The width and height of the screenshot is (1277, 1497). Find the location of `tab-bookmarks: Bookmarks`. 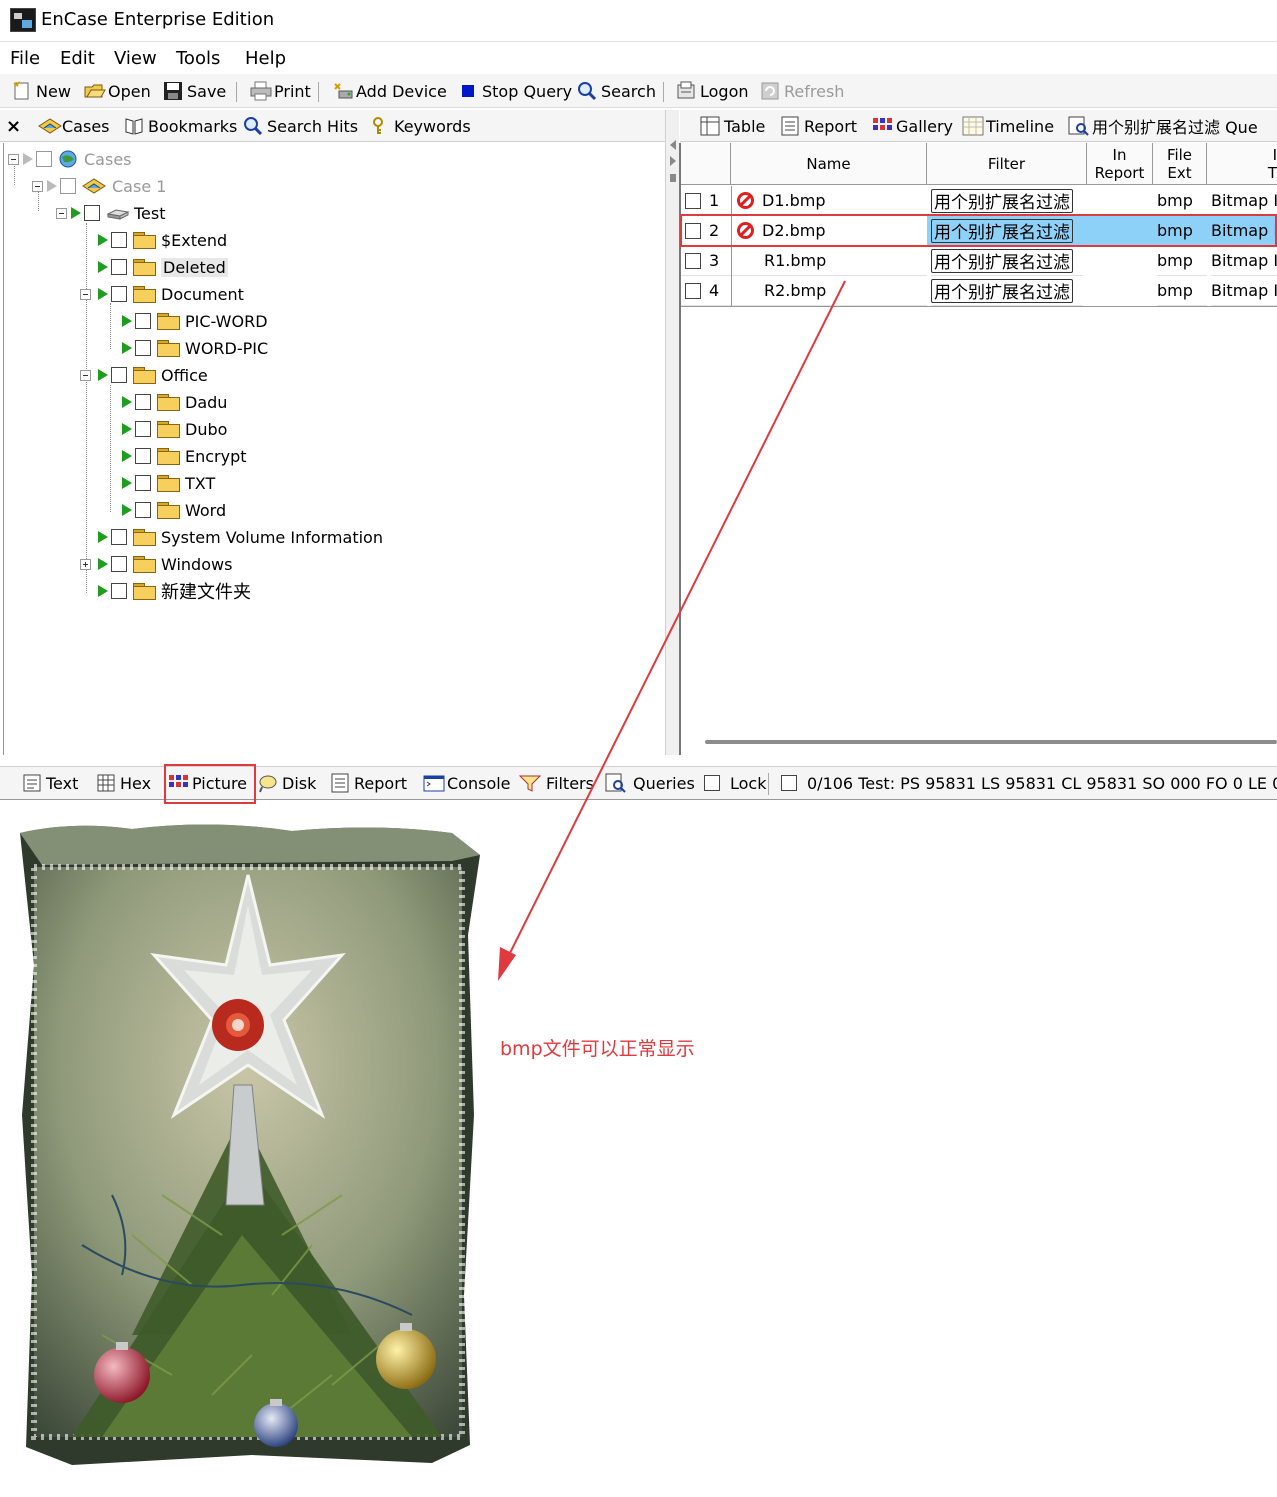

tab-bookmarks: Bookmarks is located at coordinates (180, 126).